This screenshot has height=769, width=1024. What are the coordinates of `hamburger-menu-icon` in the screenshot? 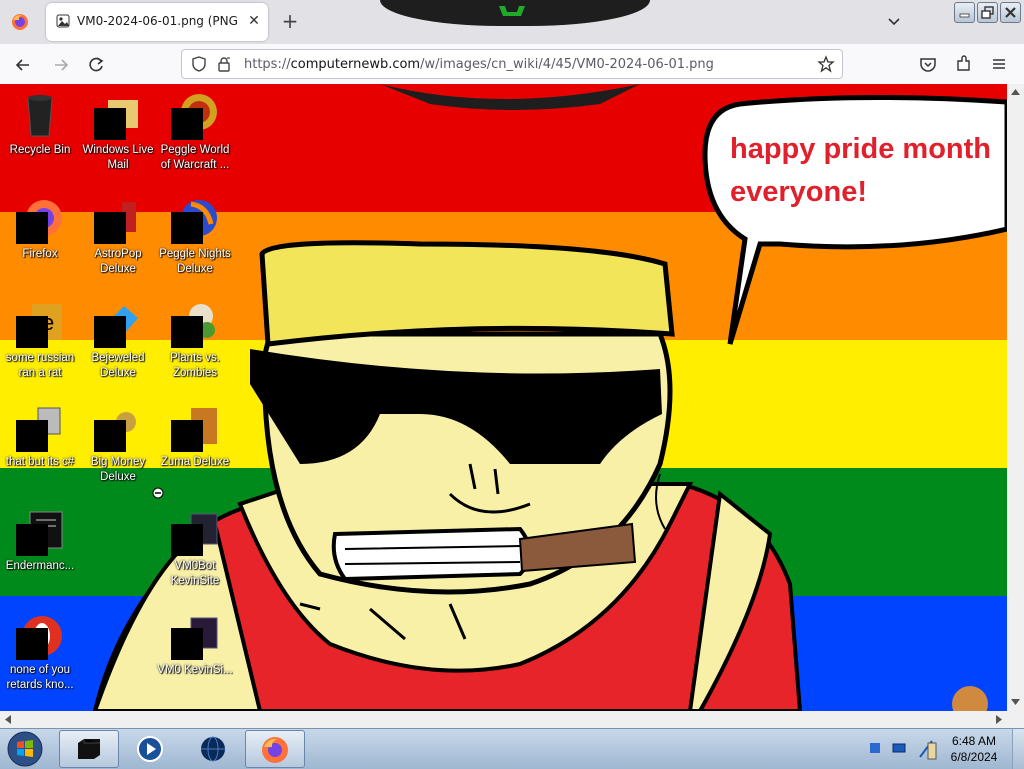 It's located at (999, 64).